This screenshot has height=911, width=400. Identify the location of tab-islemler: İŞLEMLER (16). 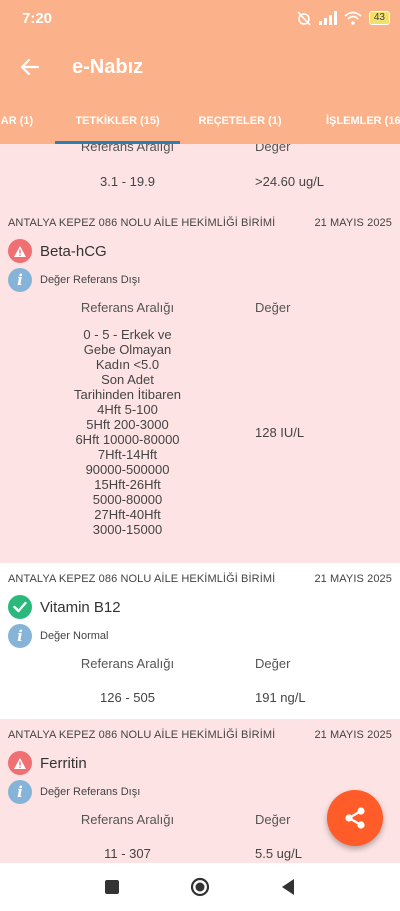
(359, 121).